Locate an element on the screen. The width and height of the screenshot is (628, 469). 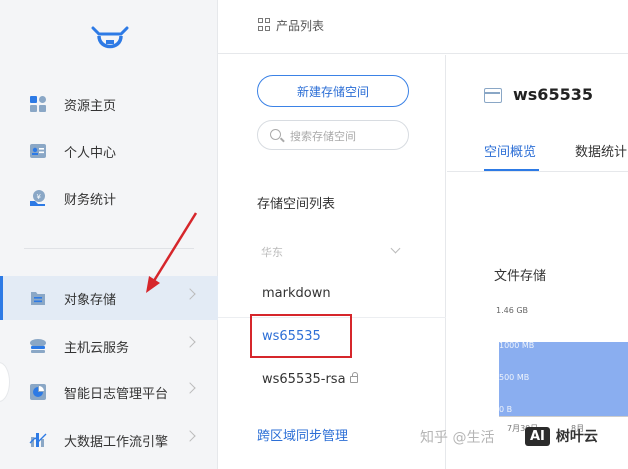
bucket-item-markdown: markdown is located at coordinates (296, 293).